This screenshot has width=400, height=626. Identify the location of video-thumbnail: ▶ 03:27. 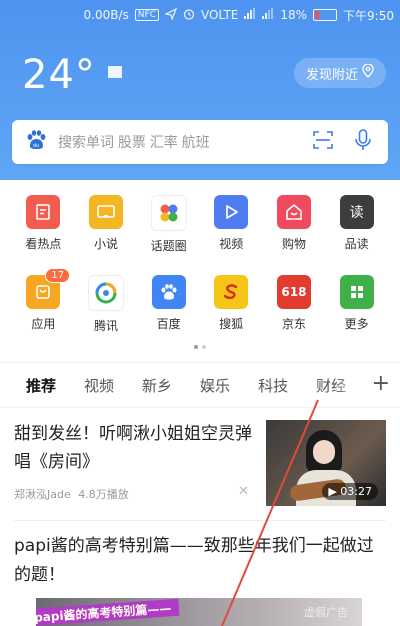
(326, 463).